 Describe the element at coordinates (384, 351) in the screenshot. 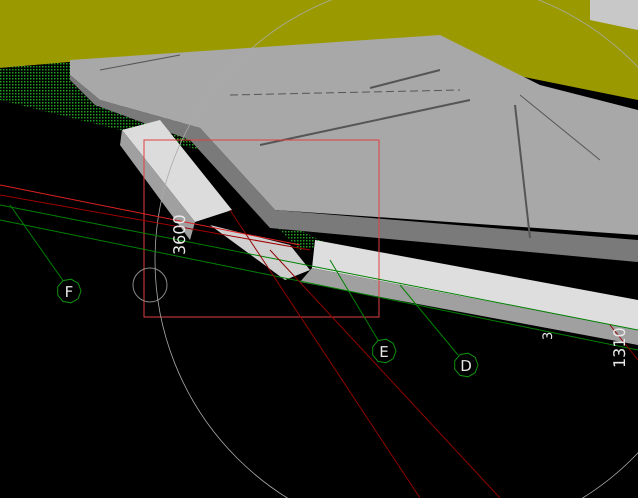

I see `grid-bubble: E` at that location.